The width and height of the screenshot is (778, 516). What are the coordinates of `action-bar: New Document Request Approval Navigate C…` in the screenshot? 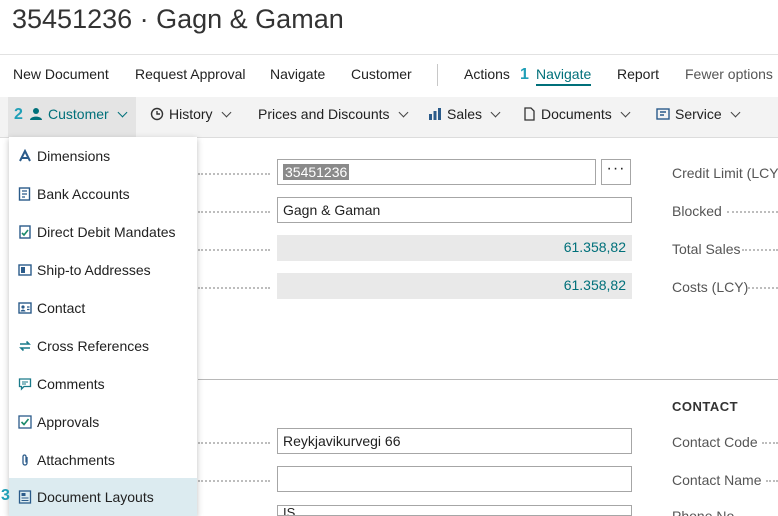 It's located at (389, 76).